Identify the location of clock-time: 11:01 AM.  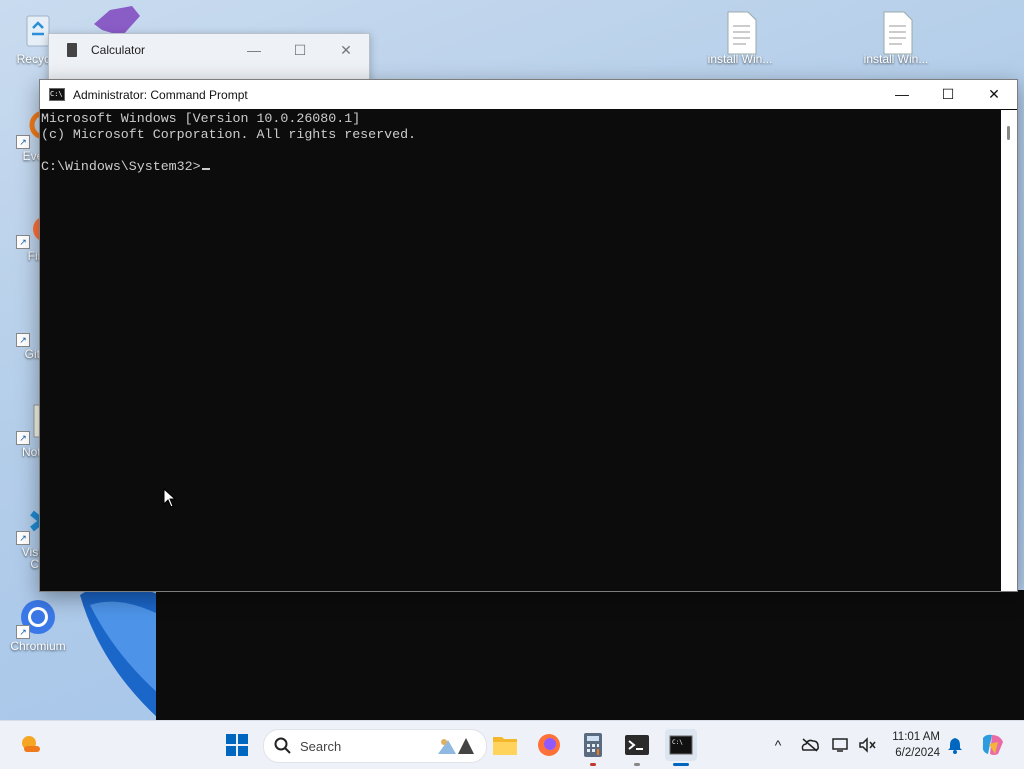
(916, 737).